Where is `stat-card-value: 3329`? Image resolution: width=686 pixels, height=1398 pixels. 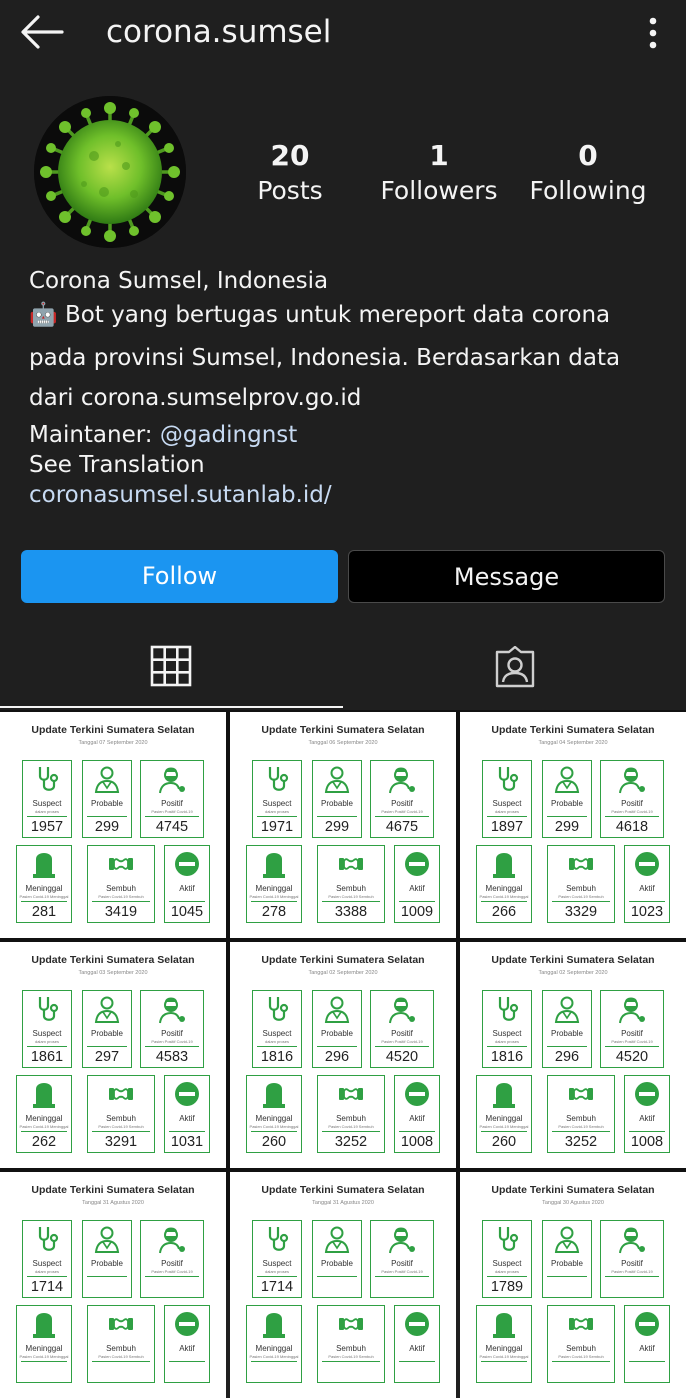 stat-card-value: 3329 is located at coordinates (581, 911).